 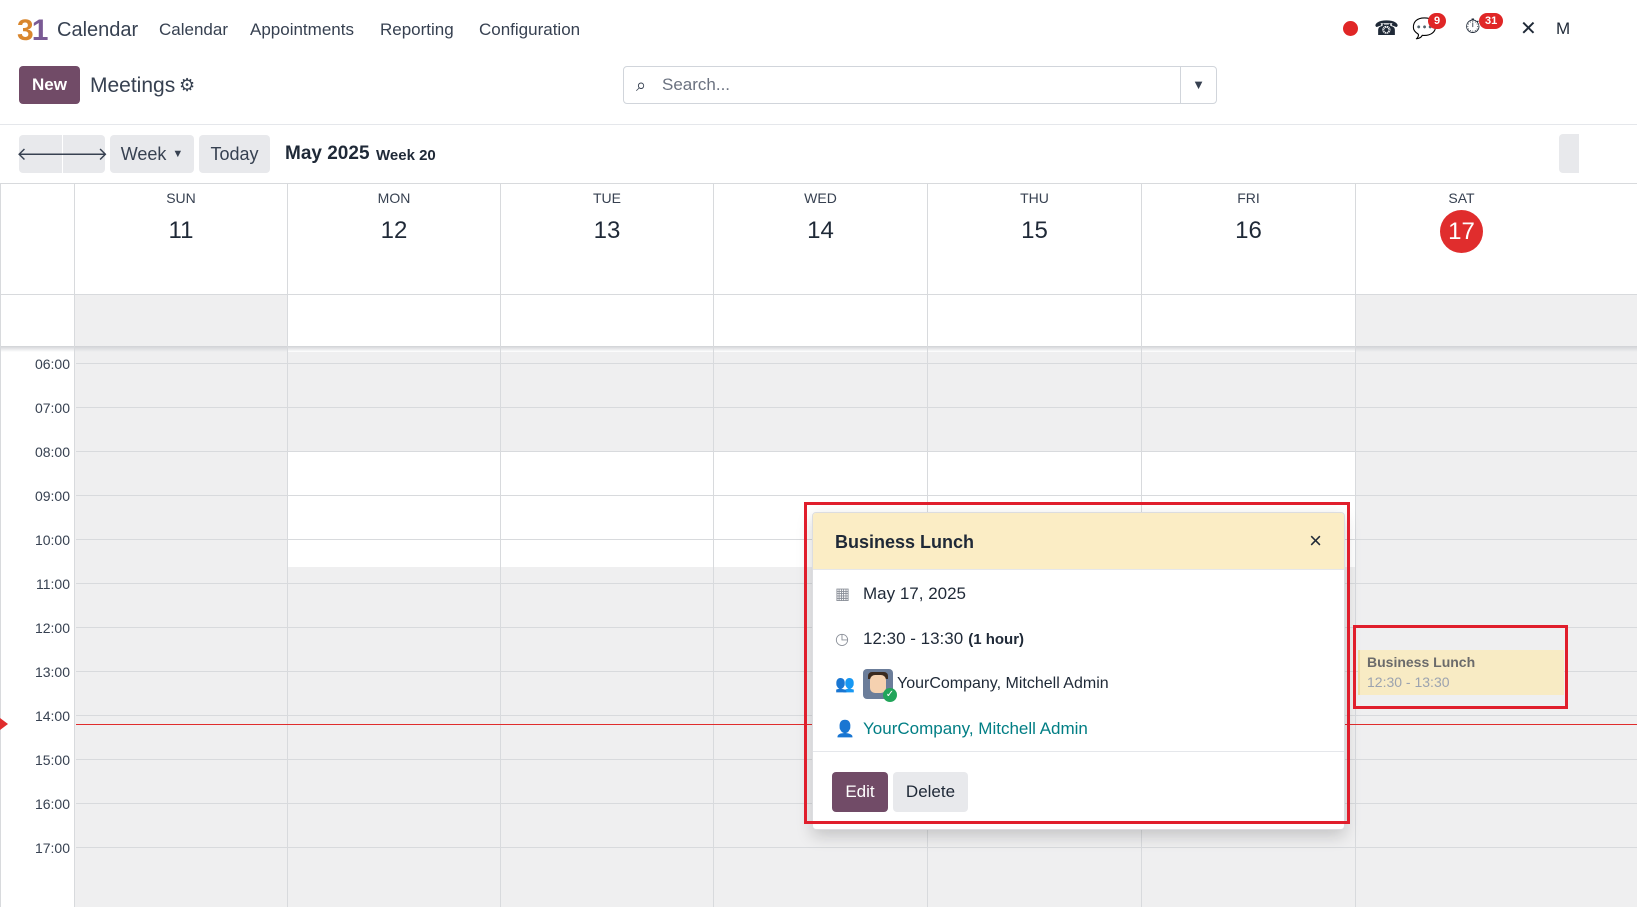 What do you see at coordinates (1461, 198) in the screenshot?
I see `day-name: SAT` at bounding box center [1461, 198].